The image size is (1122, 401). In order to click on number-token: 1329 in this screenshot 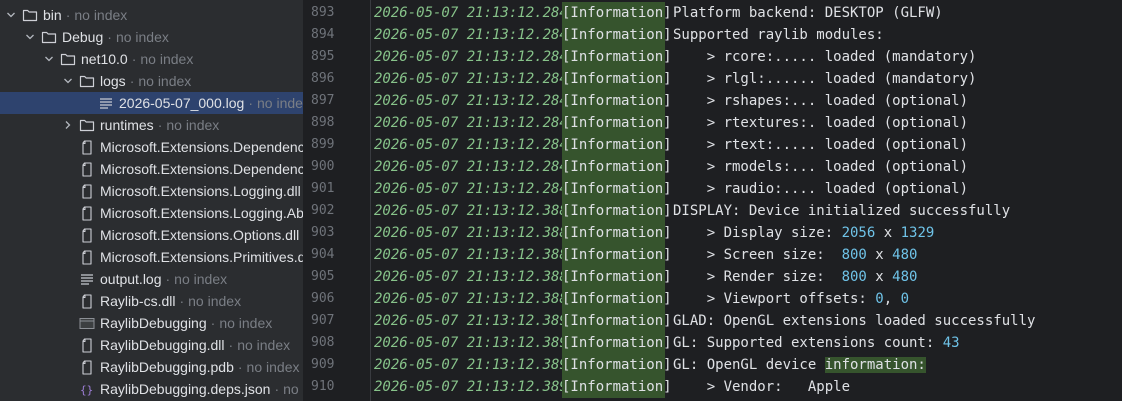, I will do `click(917, 233)`.